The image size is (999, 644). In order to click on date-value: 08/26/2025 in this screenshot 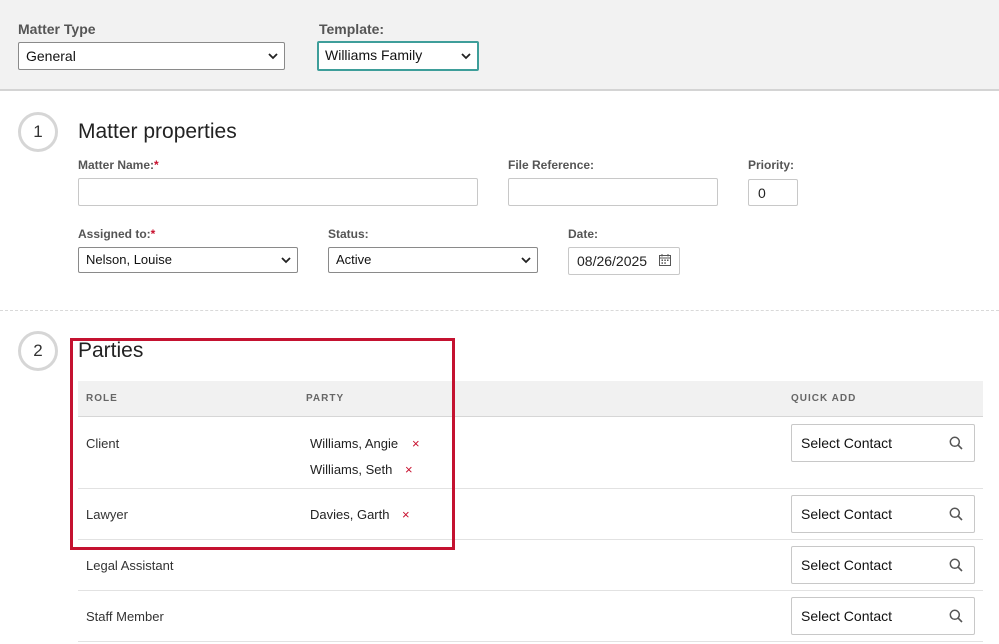, I will do `click(612, 261)`.